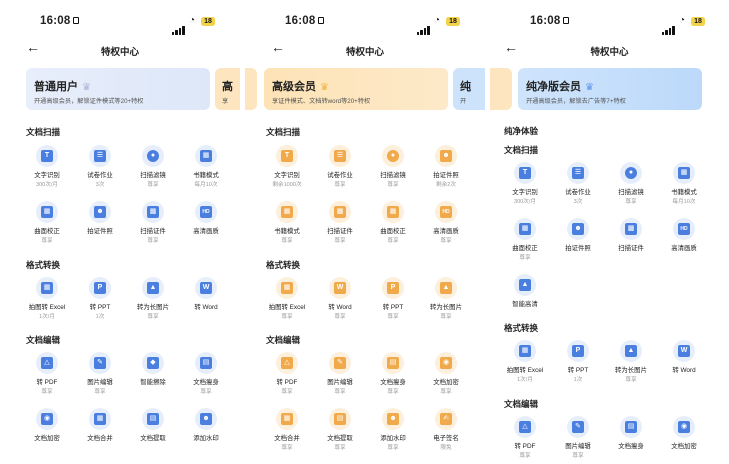 This screenshot has width=729, height=464. I want to click on ppt-icon: P, so click(393, 288).